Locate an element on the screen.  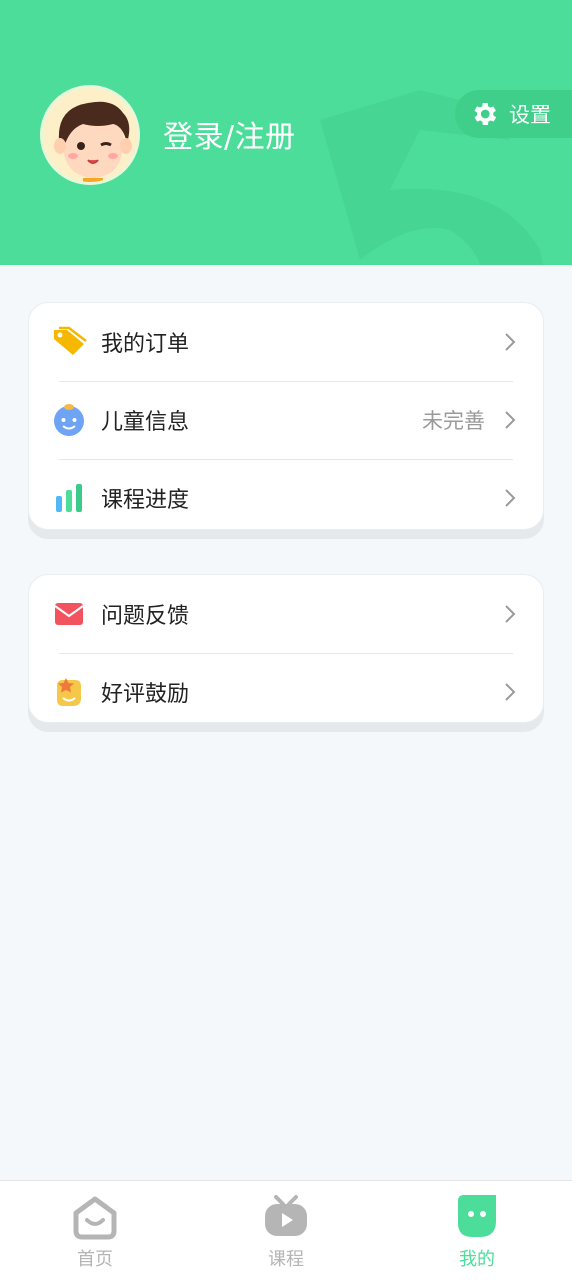
settings-label: 设置 is located at coordinates (530, 115).